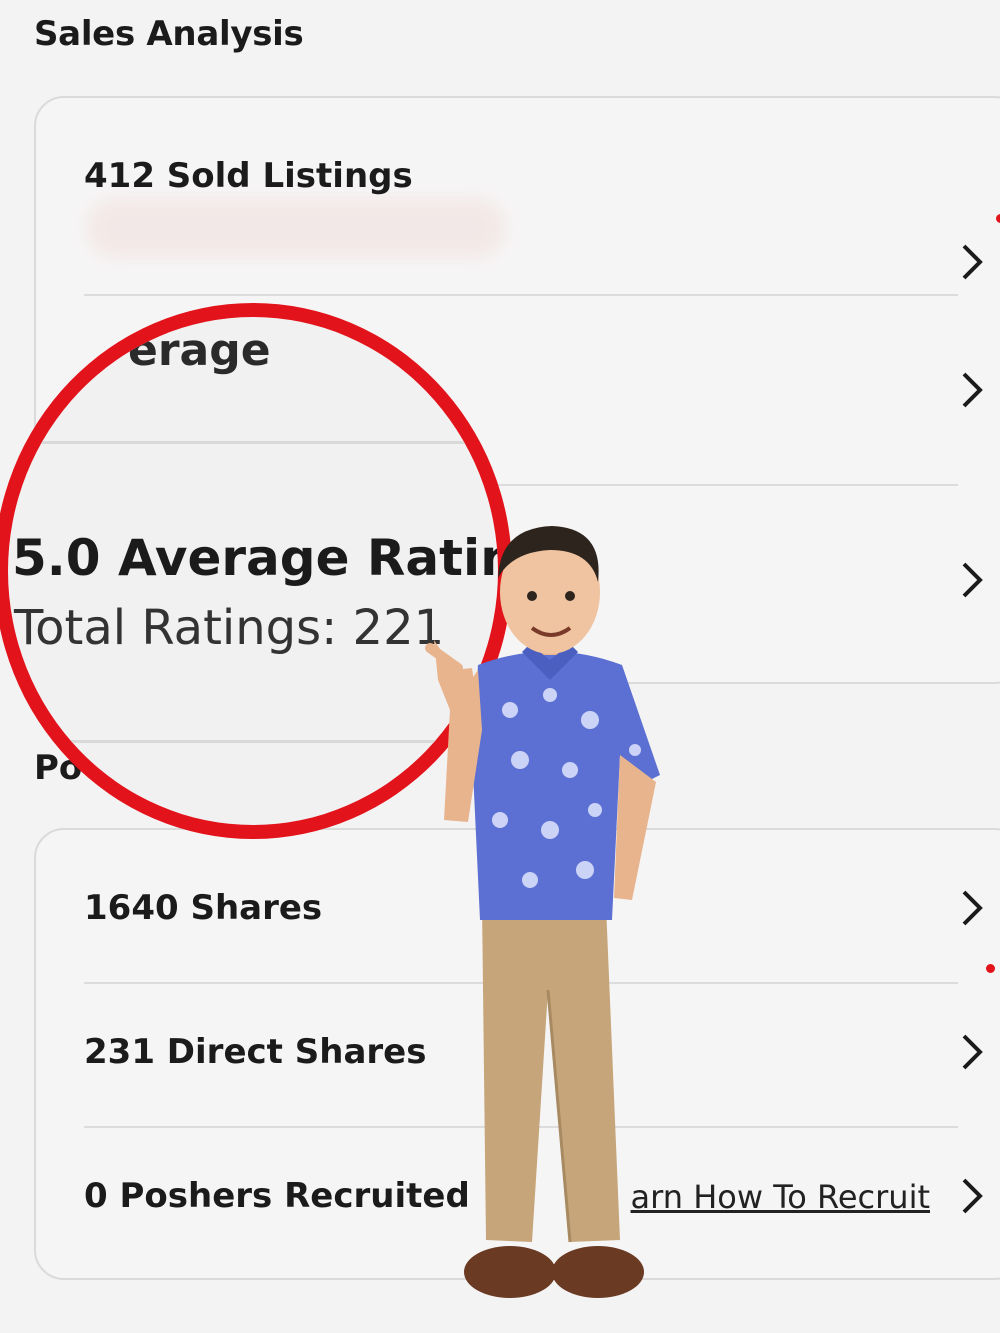 Image resolution: width=1000 pixels, height=1333 pixels. Describe the element at coordinates (169, 34) in the screenshot. I see `section-title-sales-analysis: Sales Analysis` at that location.